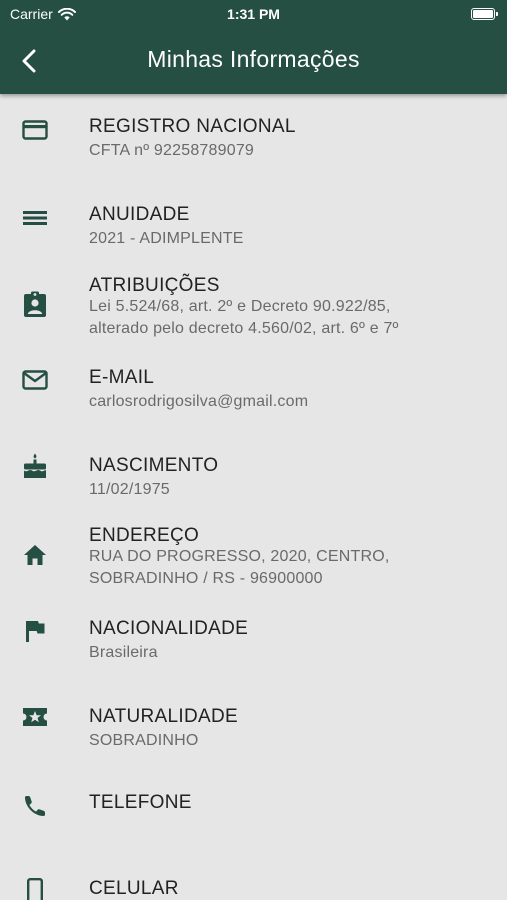 Image resolution: width=507 pixels, height=900 pixels. Describe the element at coordinates (35, 466) in the screenshot. I see `cake-icon` at that location.